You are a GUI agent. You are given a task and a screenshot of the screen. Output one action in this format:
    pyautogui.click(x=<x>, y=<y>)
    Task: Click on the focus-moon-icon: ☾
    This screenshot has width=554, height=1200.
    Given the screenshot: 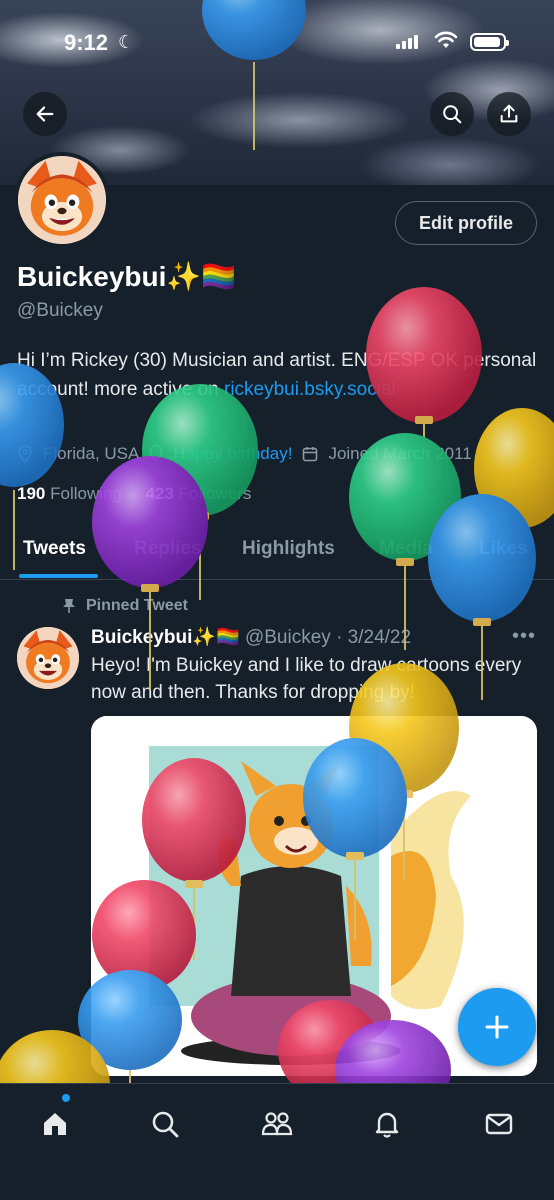 What is the action you would take?
    pyautogui.click(x=126, y=42)
    